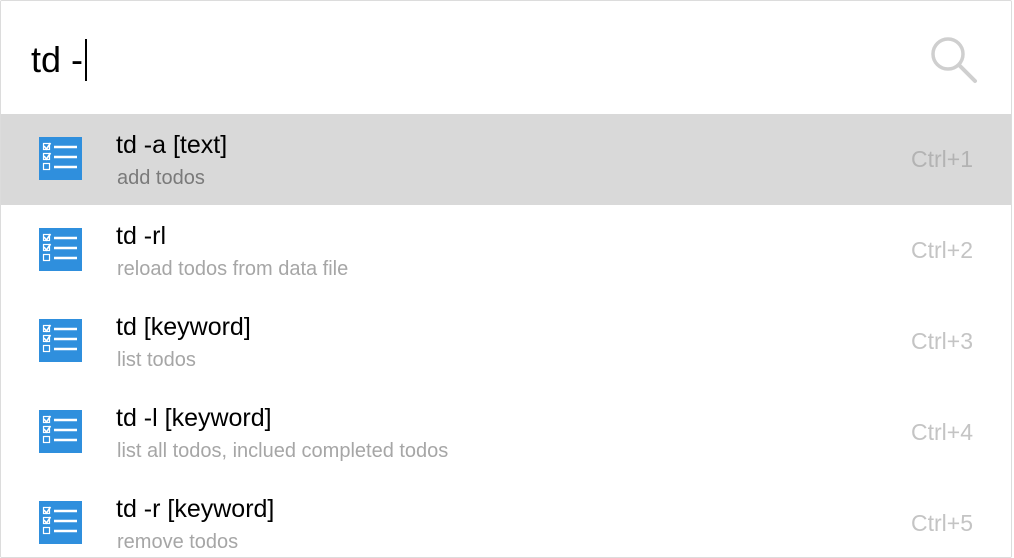 The width and height of the screenshot is (1014, 558). What do you see at coordinates (953, 59) in the screenshot?
I see `search-icon` at bounding box center [953, 59].